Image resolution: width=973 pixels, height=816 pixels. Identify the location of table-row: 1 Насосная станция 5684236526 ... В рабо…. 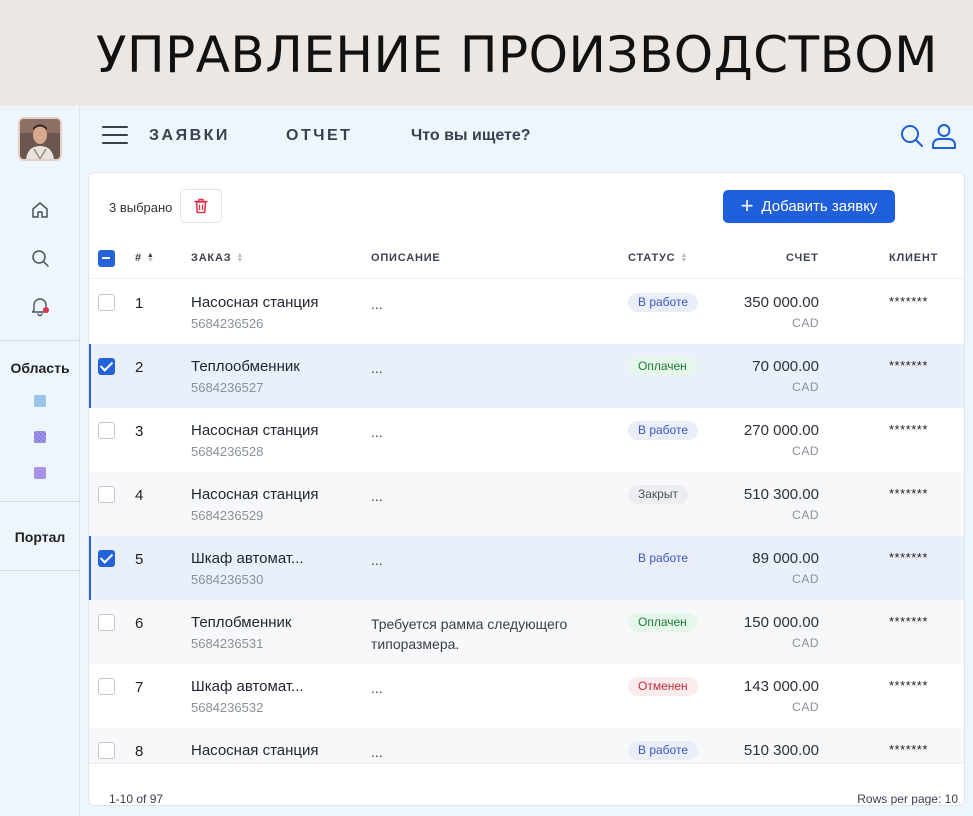
(526, 312).